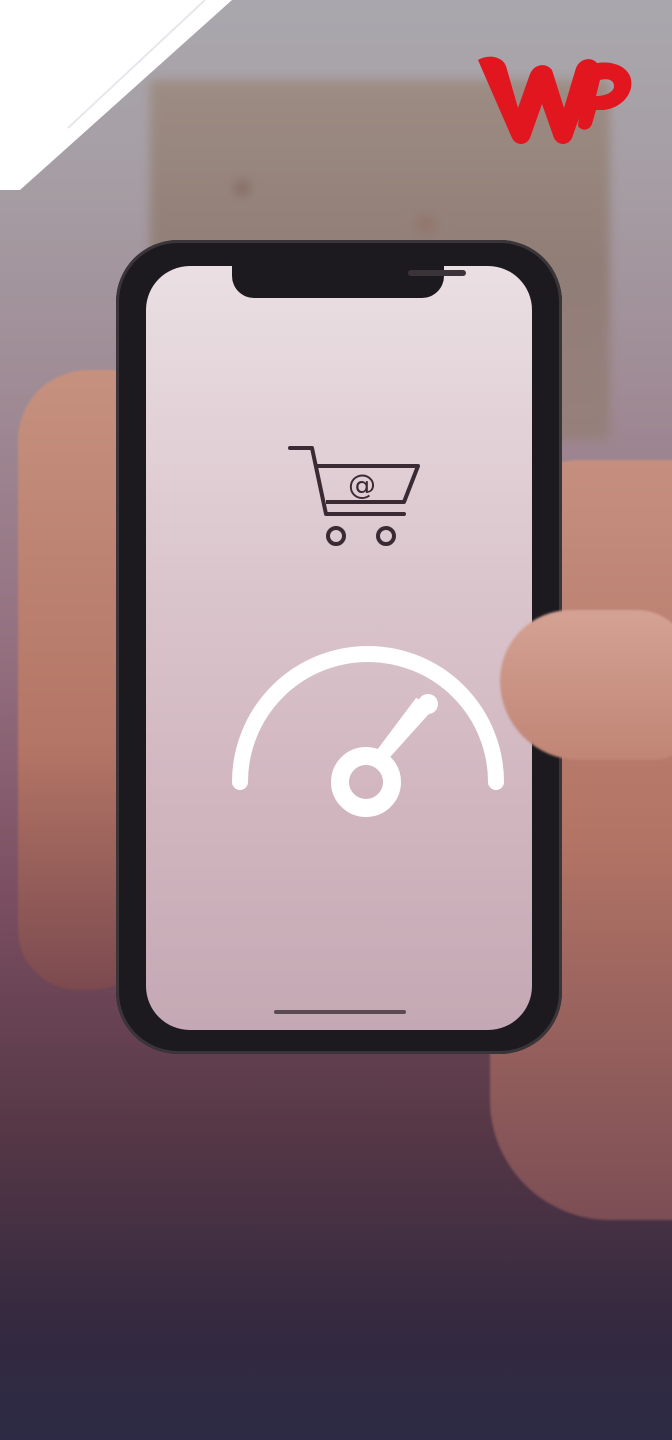 The height and width of the screenshot is (1440, 672). Describe the element at coordinates (349, 282) in the screenshot. I see `phone-notch` at that location.